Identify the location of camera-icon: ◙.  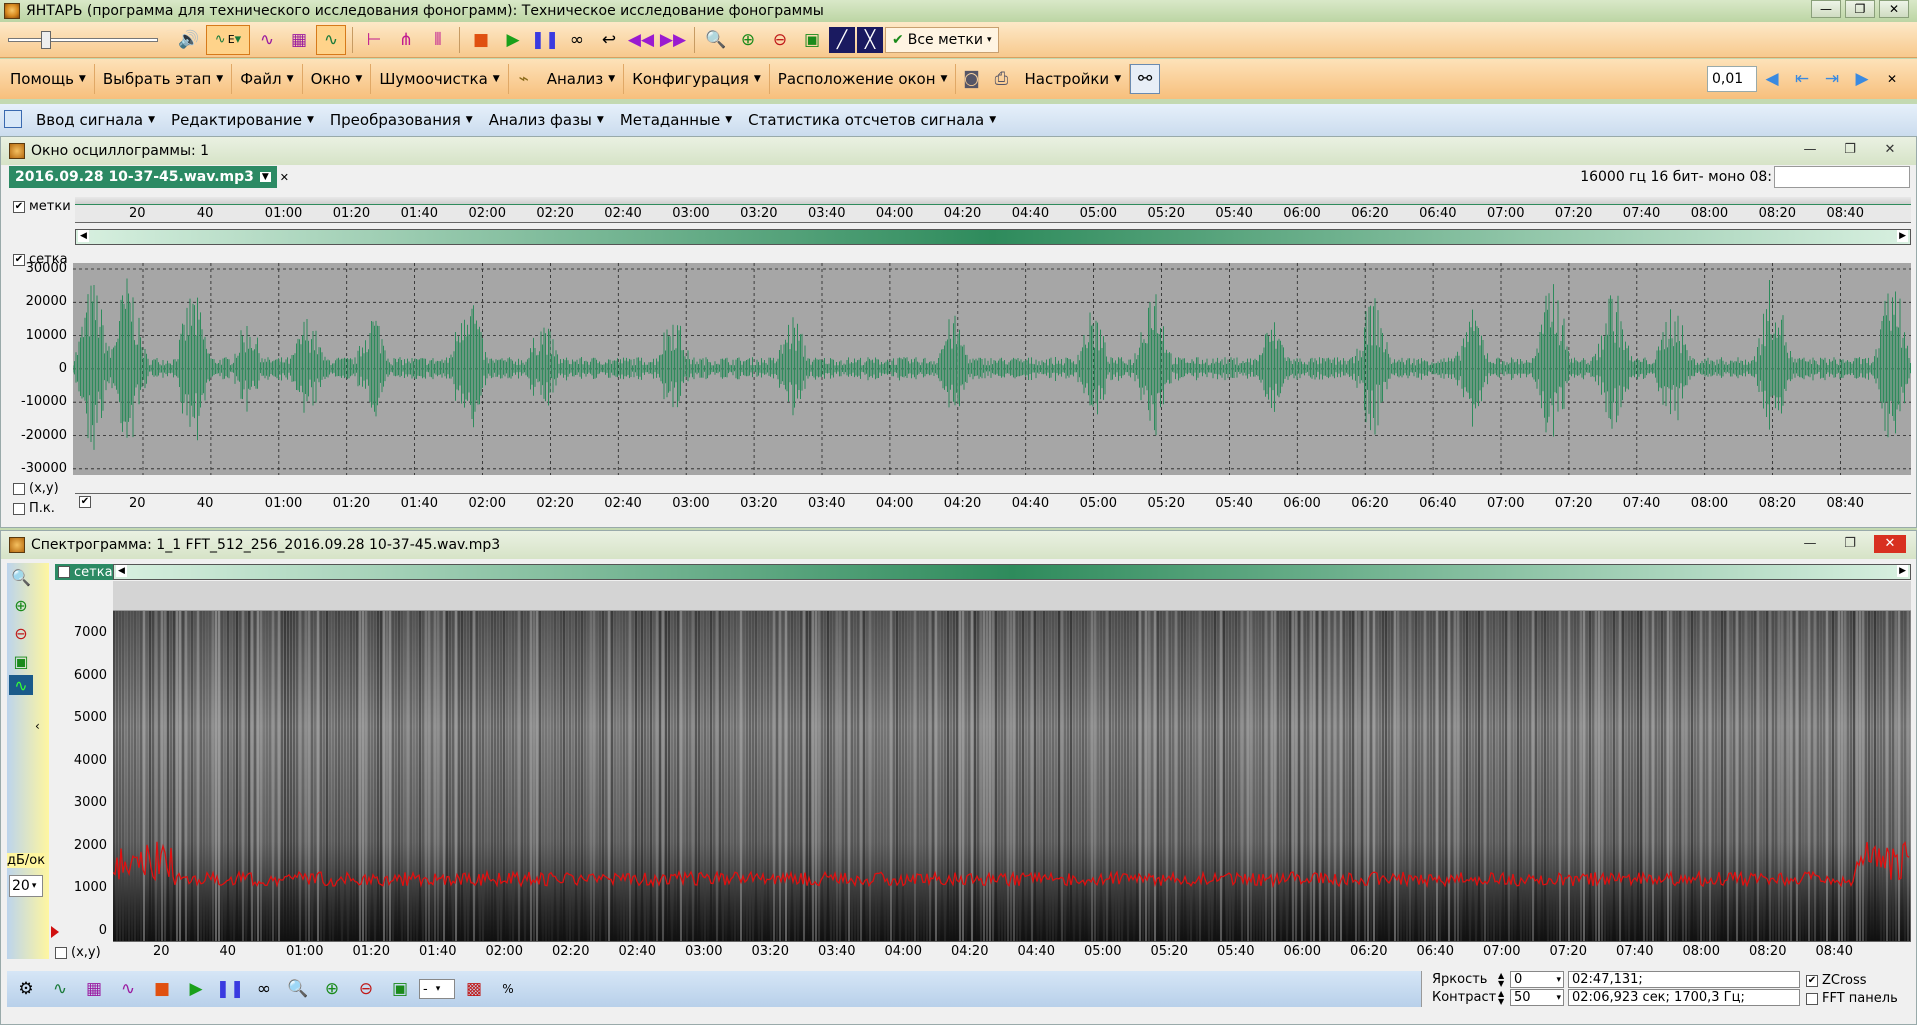
(971, 79).